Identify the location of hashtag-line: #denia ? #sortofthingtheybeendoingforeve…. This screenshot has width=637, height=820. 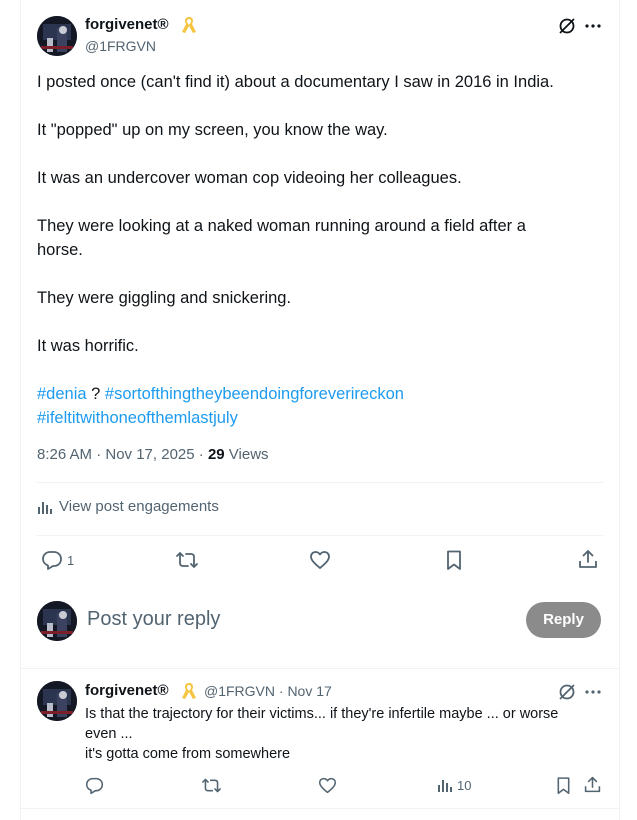
(220, 394).